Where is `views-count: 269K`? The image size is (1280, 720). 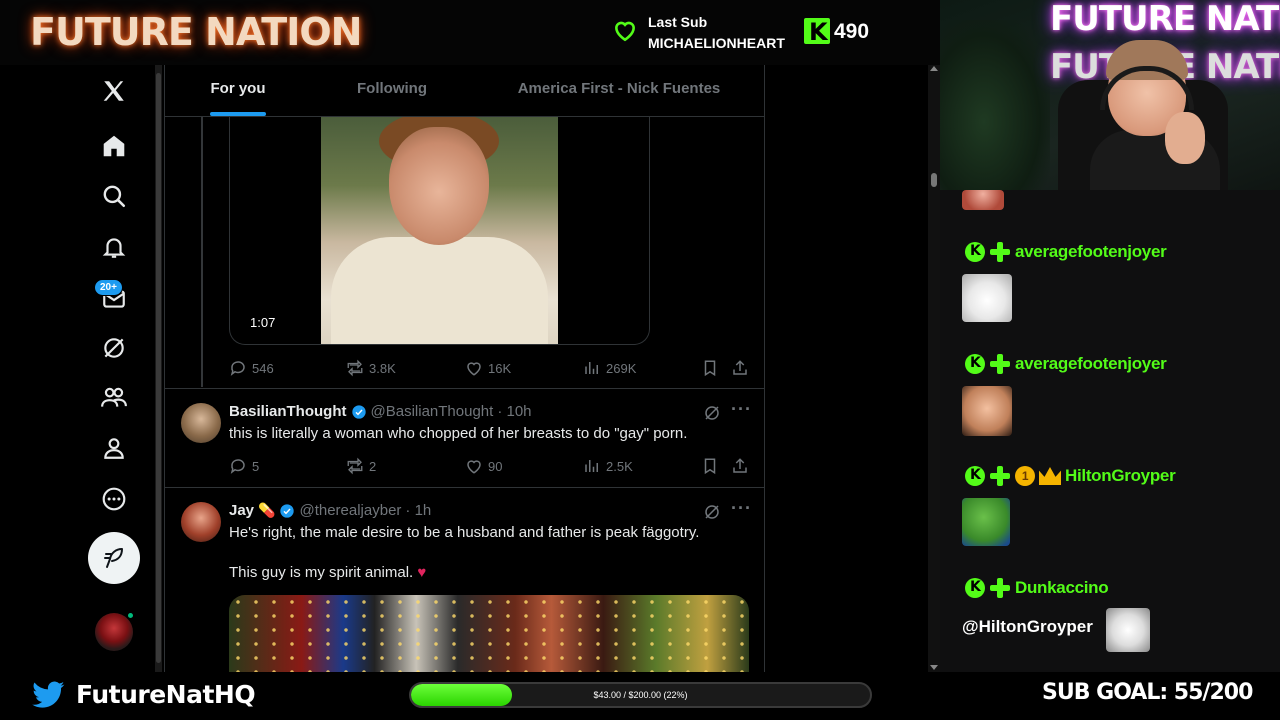 views-count: 269K is located at coordinates (621, 368).